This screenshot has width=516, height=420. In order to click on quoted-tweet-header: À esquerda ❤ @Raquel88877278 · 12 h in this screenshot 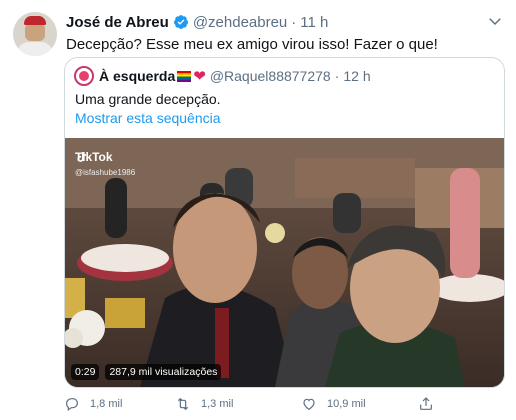, I will do `click(222, 76)`.